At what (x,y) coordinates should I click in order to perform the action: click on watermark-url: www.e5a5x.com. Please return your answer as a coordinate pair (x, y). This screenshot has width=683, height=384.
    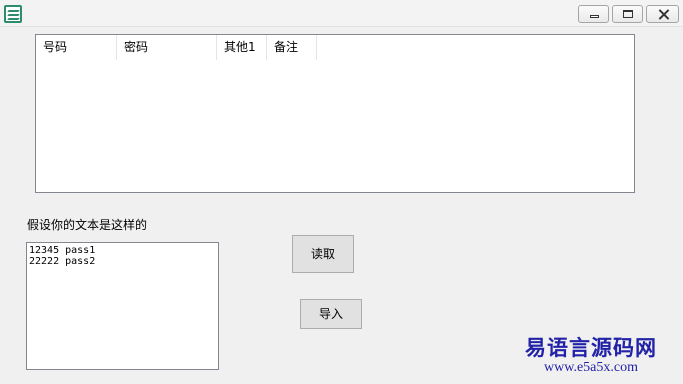
    Looking at the image, I should click on (591, 367).